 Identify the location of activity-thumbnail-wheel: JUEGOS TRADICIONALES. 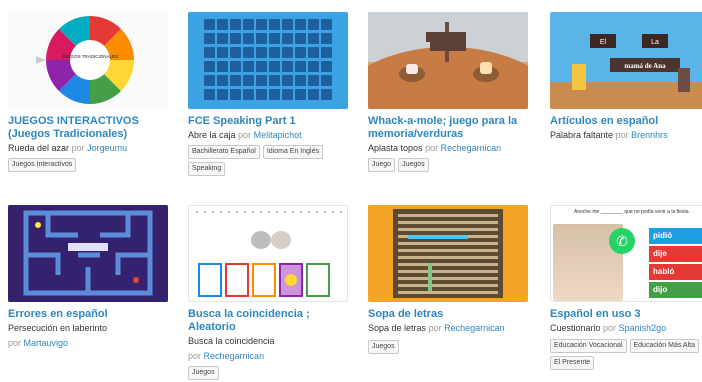
(88, 60).